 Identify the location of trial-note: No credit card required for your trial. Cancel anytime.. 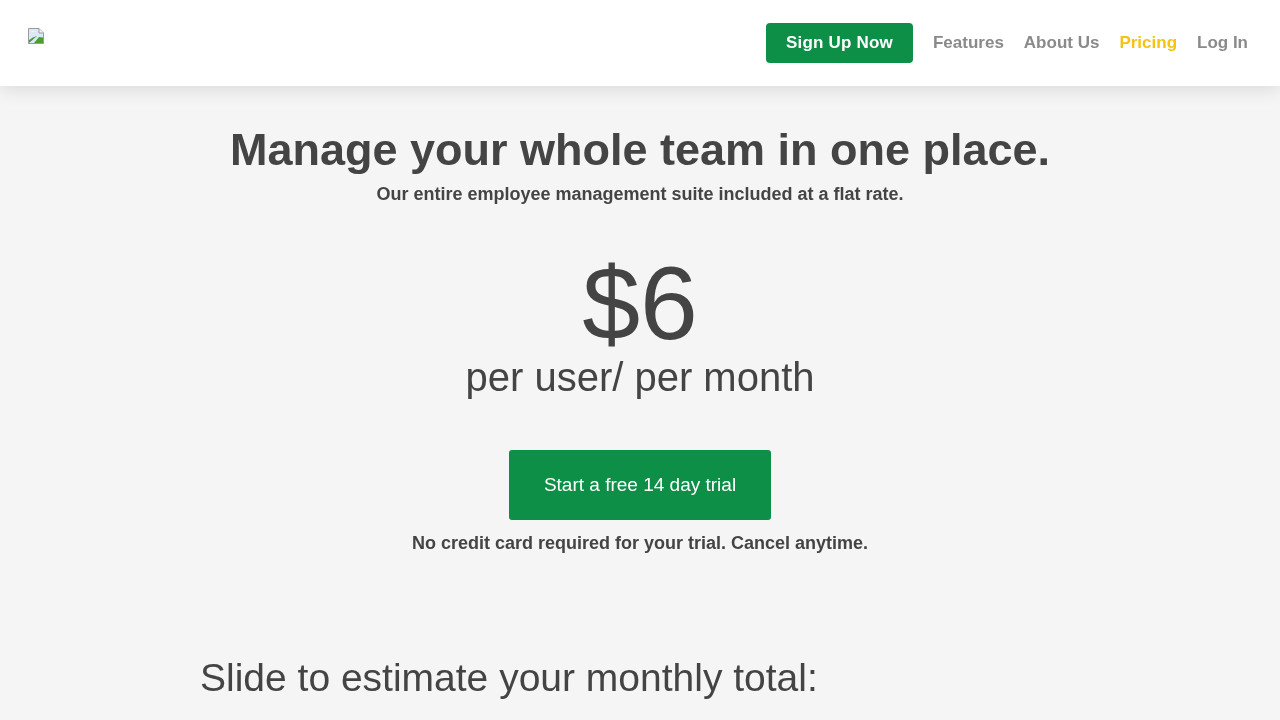
(640, 543).